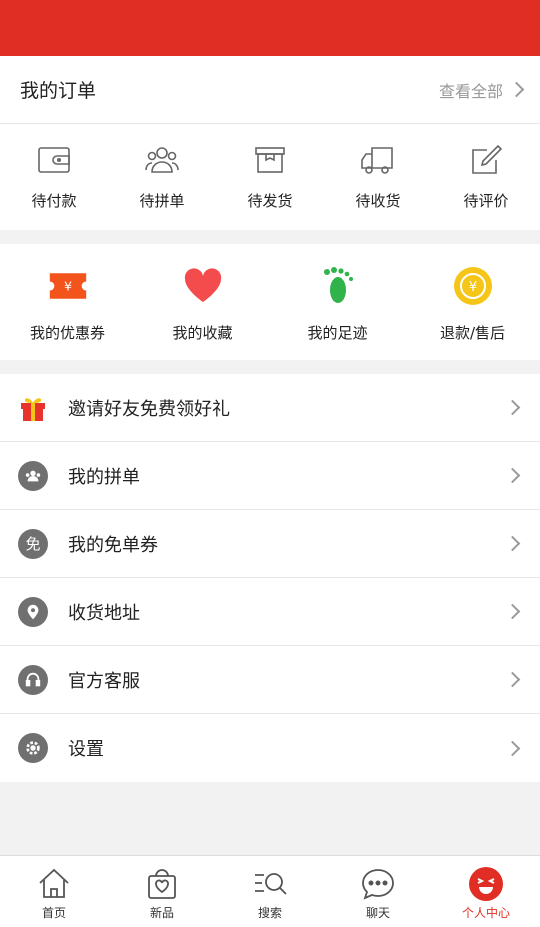  Describe the element at coordinates (33, 408) in the screenshot. I see `gift-icon` at that location.